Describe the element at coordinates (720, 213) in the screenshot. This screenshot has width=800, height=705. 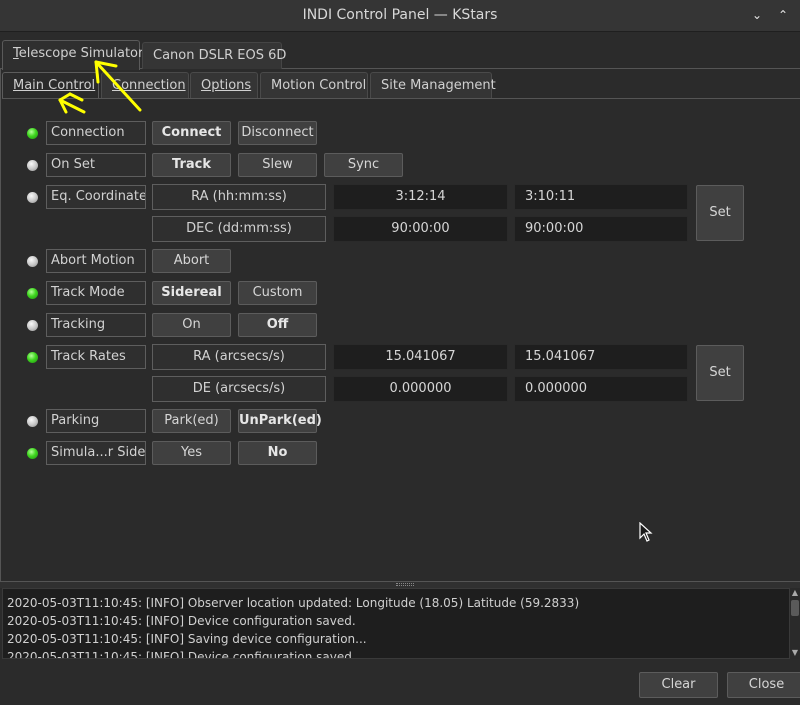
I see `eq-coordinates-set-button: Set` at that location.